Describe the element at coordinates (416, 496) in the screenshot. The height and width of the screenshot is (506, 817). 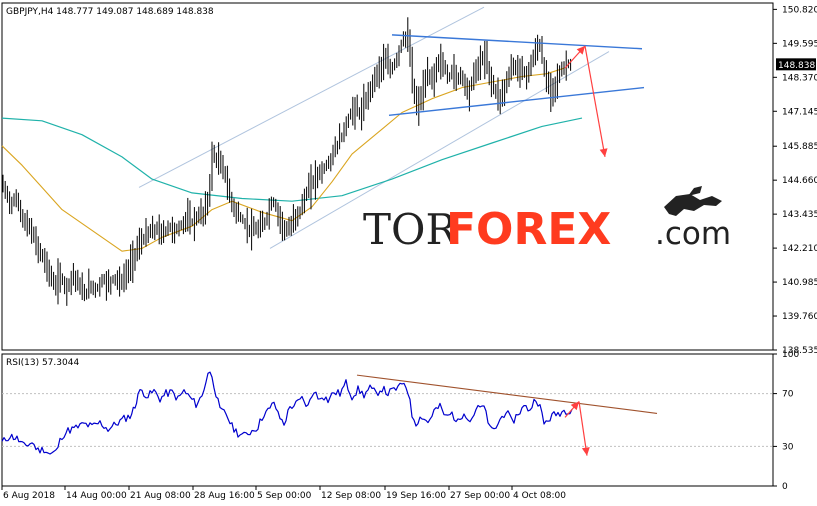
I see `x-tick-label: 19 Sep 16:00` at that location.